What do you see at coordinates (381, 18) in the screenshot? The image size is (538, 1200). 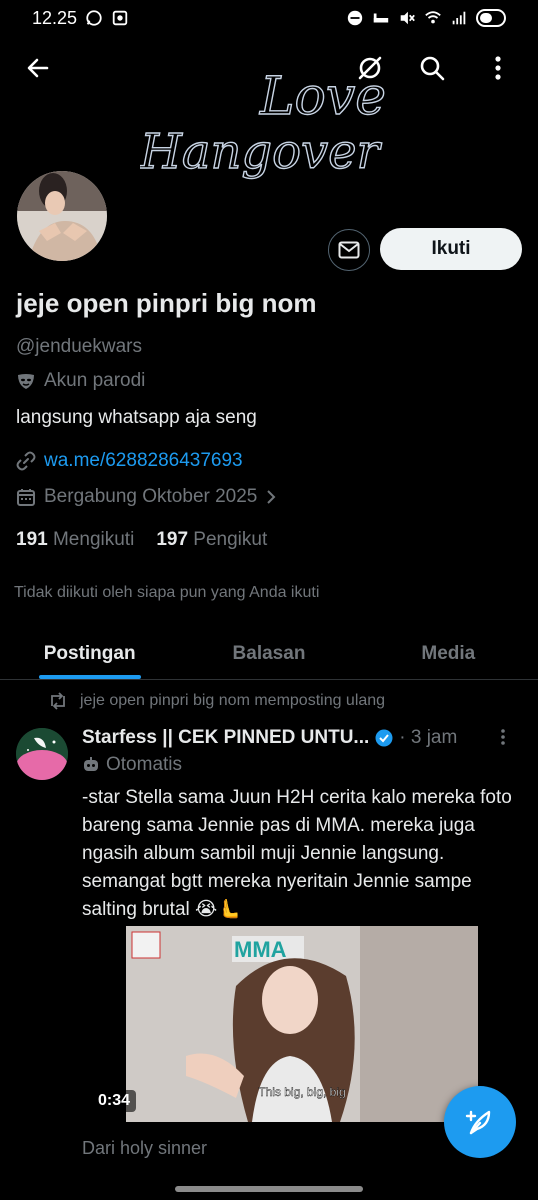 I see `sleep-mode-icon` at bounding box center [381, 18].